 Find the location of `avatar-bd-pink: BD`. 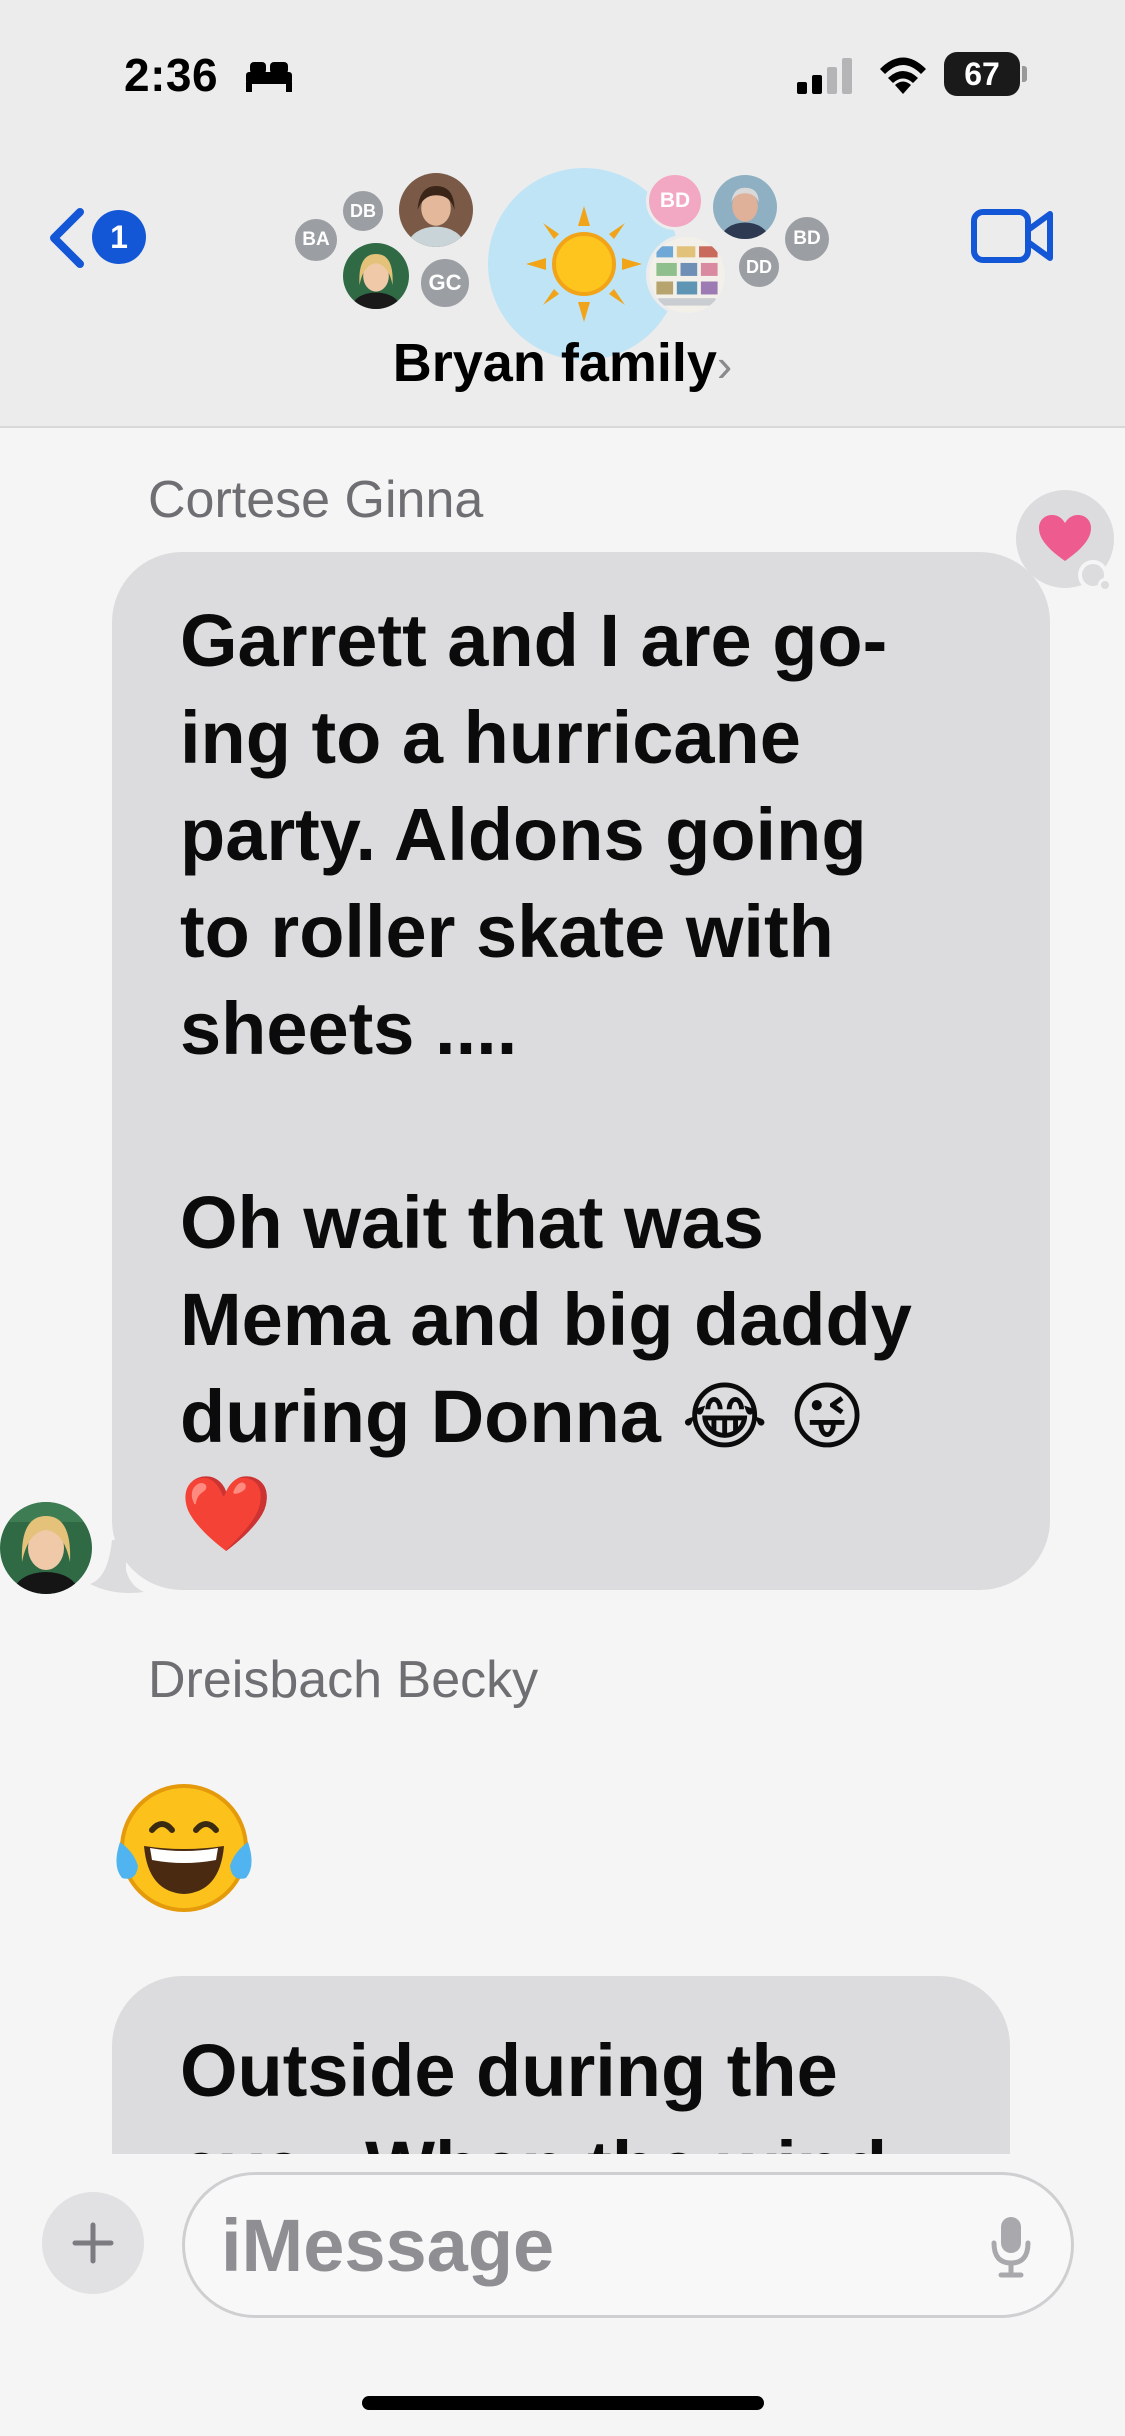

avatar-bd-pink: BD is located at coordinates (675, 201).